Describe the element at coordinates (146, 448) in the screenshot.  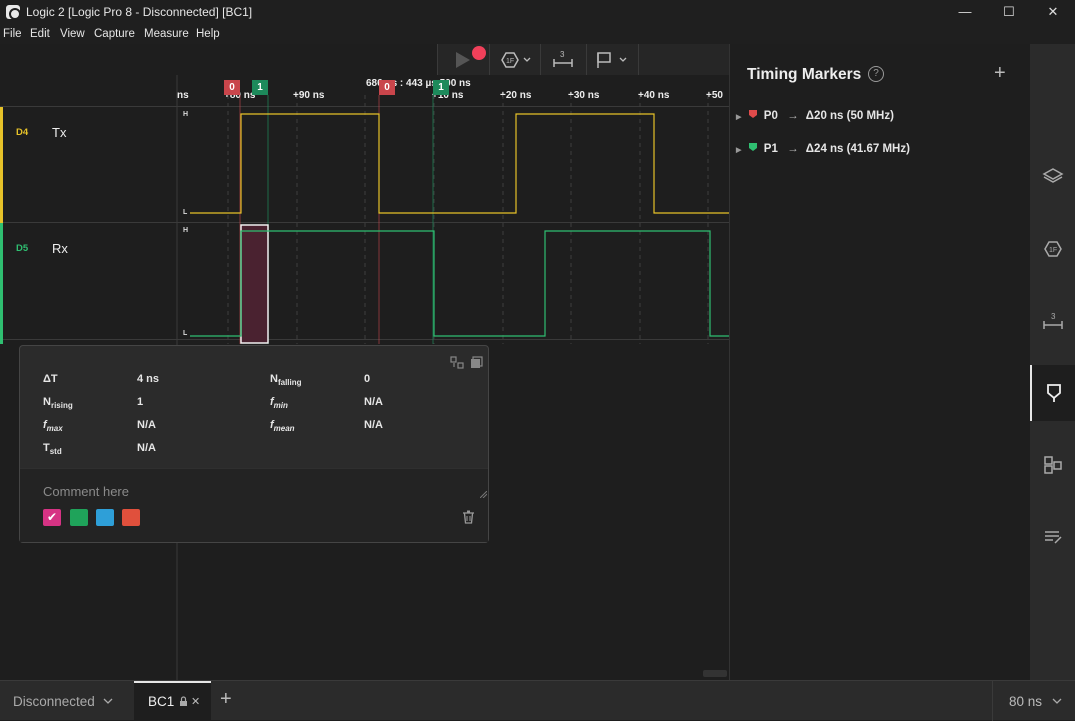
I see `t-std-value: N/A` at that location.